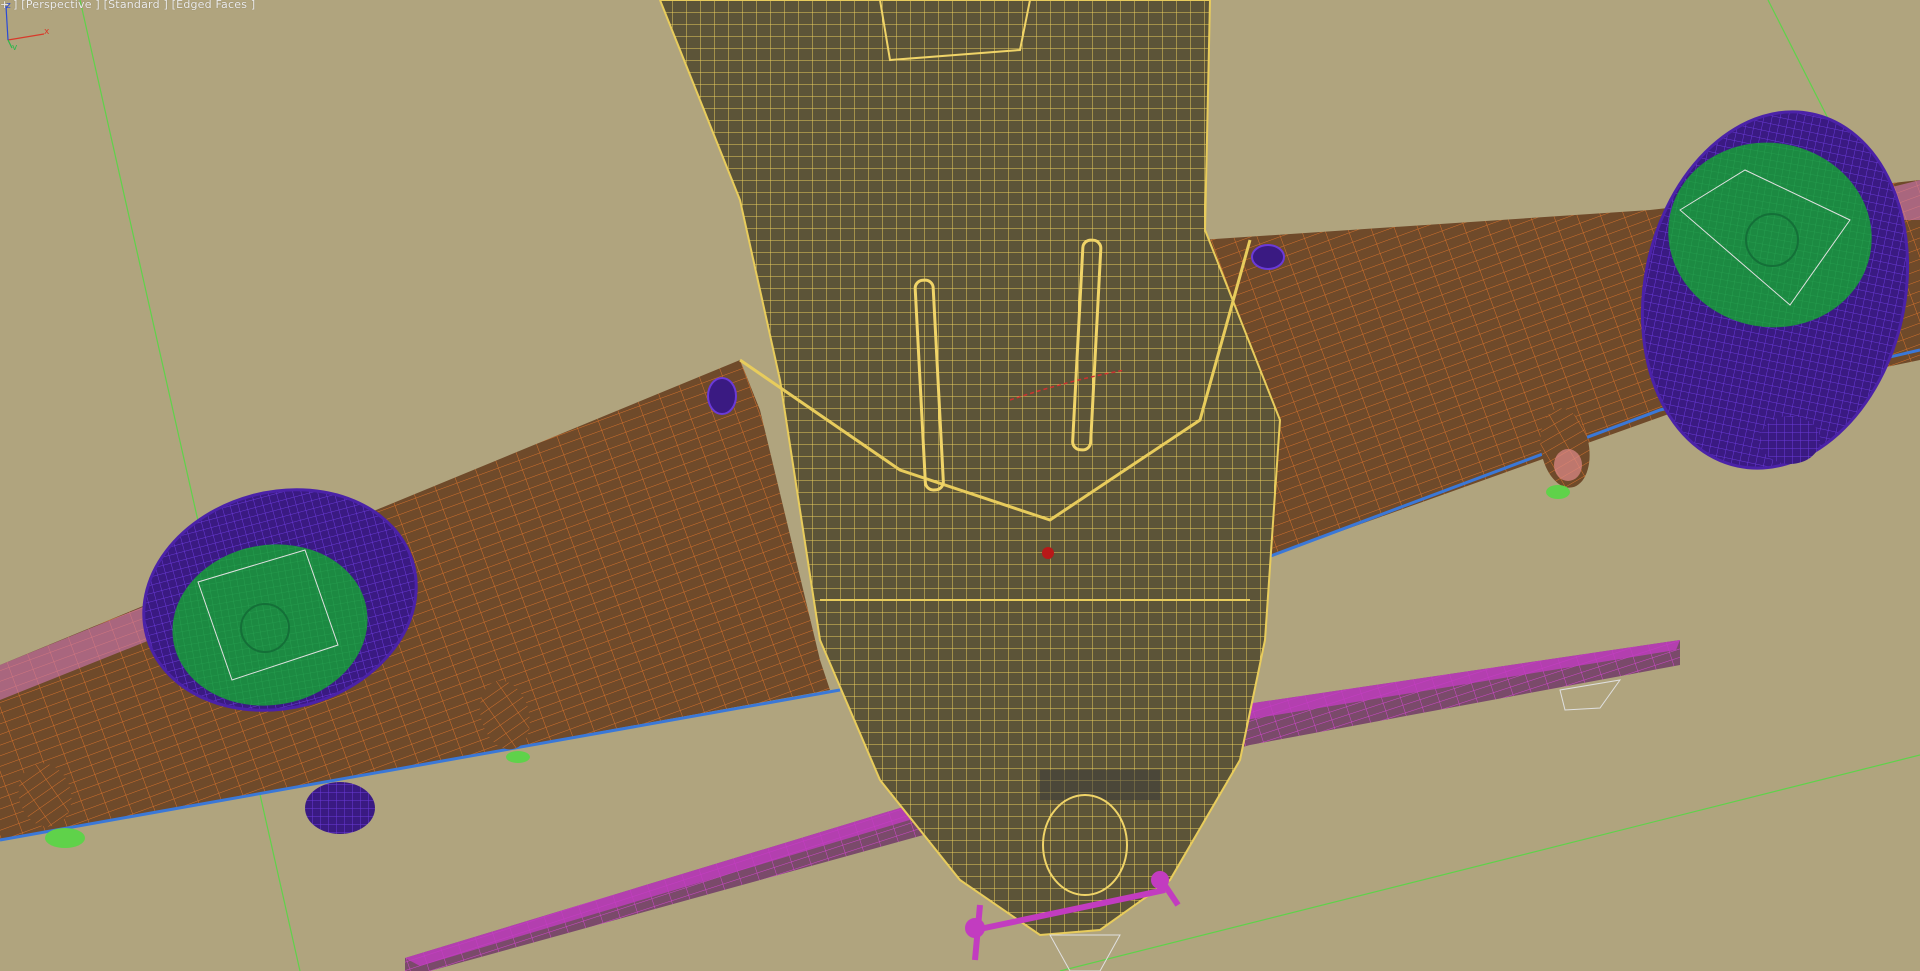  What do you see at coordinates (15, 46) in the screenshot?
I see `axis-y-label: y` at bounding box center [15, 46].